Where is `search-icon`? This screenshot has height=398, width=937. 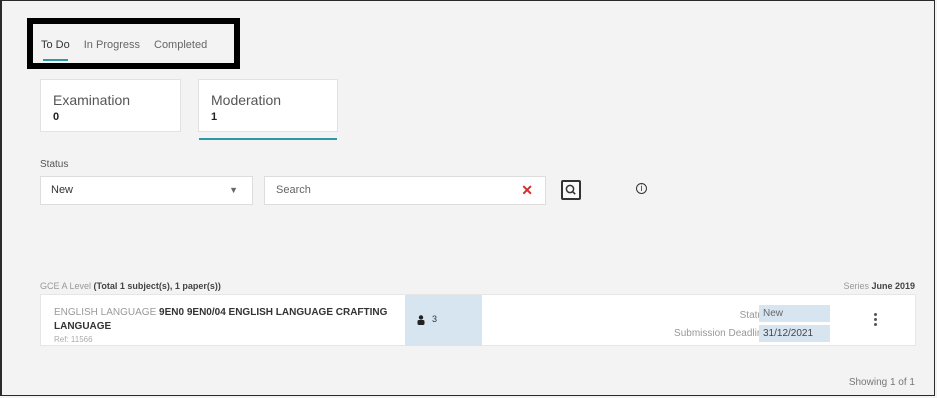 search-icon is located at coordinates (570, 189).